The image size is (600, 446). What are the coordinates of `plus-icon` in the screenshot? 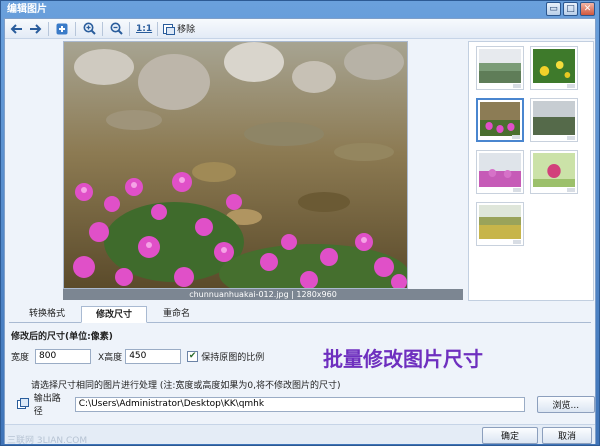 It's located at (62, 28).